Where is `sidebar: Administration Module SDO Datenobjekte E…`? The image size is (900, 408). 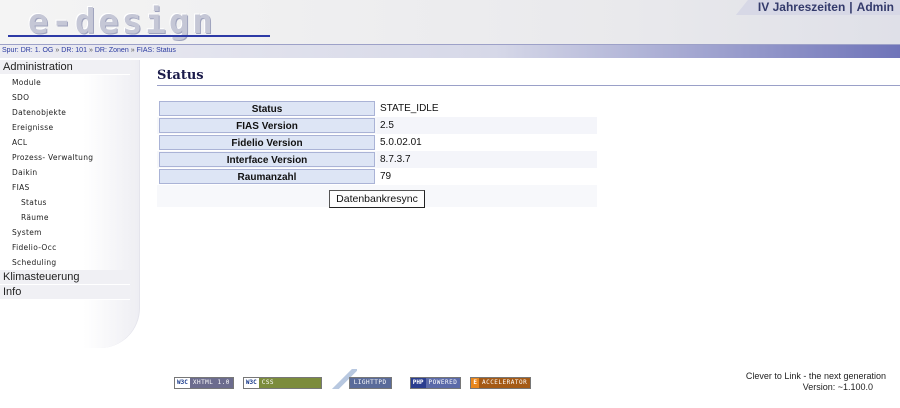
sidebar: Administration Module SDO Datenobjekte E… is located at coordinates (70, 204).